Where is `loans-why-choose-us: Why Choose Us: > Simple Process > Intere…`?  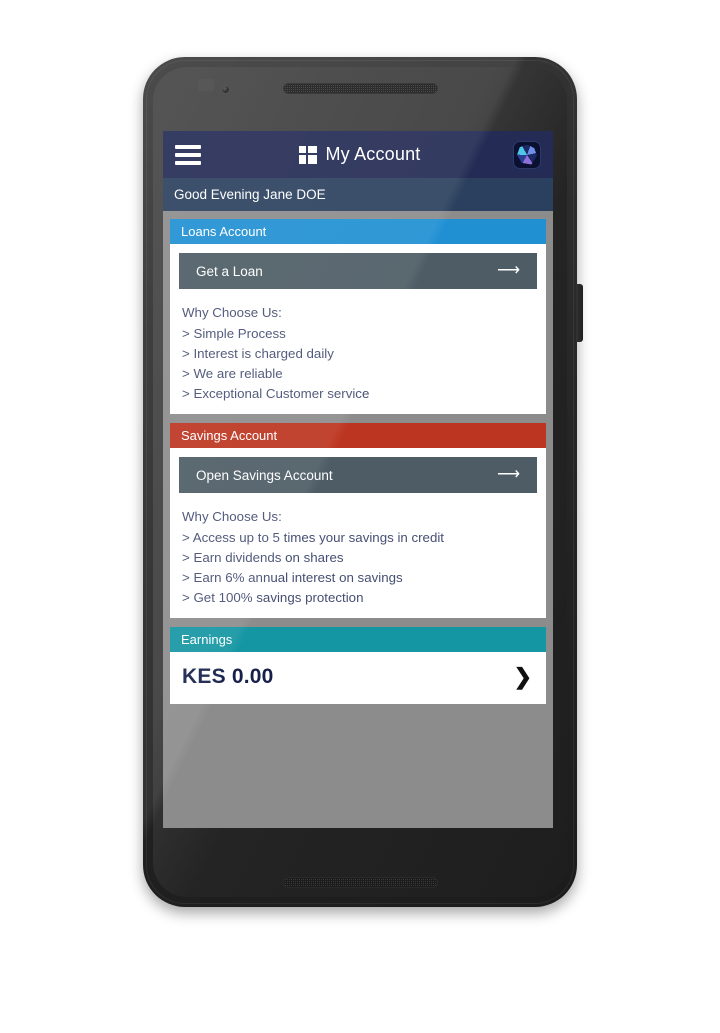 loans-why-choose-us: Why Choose Us: > Simple Process > Intere… is located at coordinates (358, 351).